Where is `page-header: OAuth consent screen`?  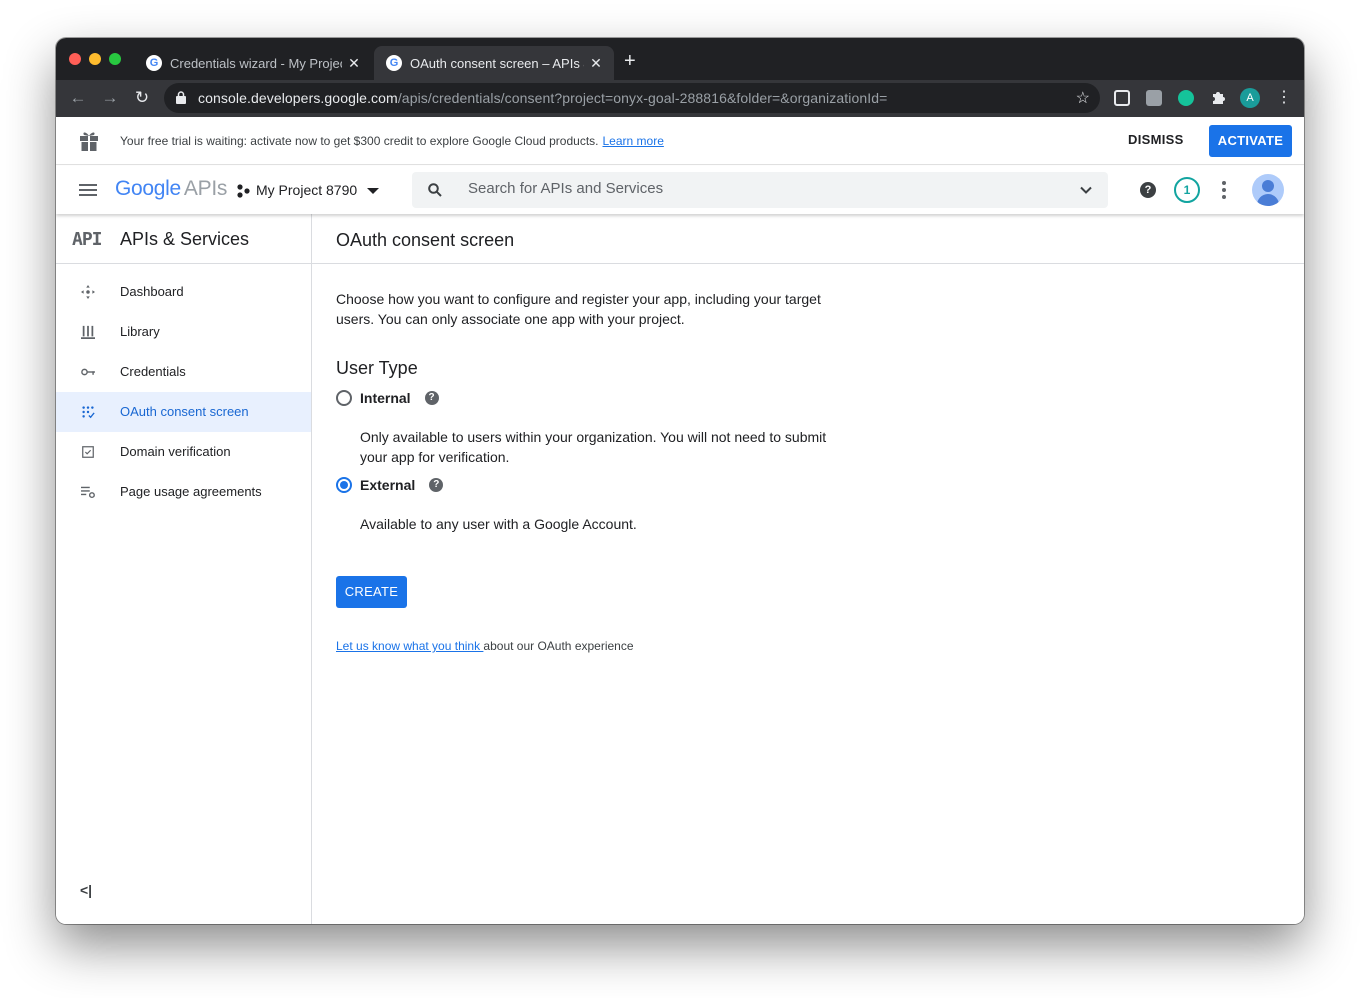
page-header: OAuth consent screen is located at coordinates (808, 239).